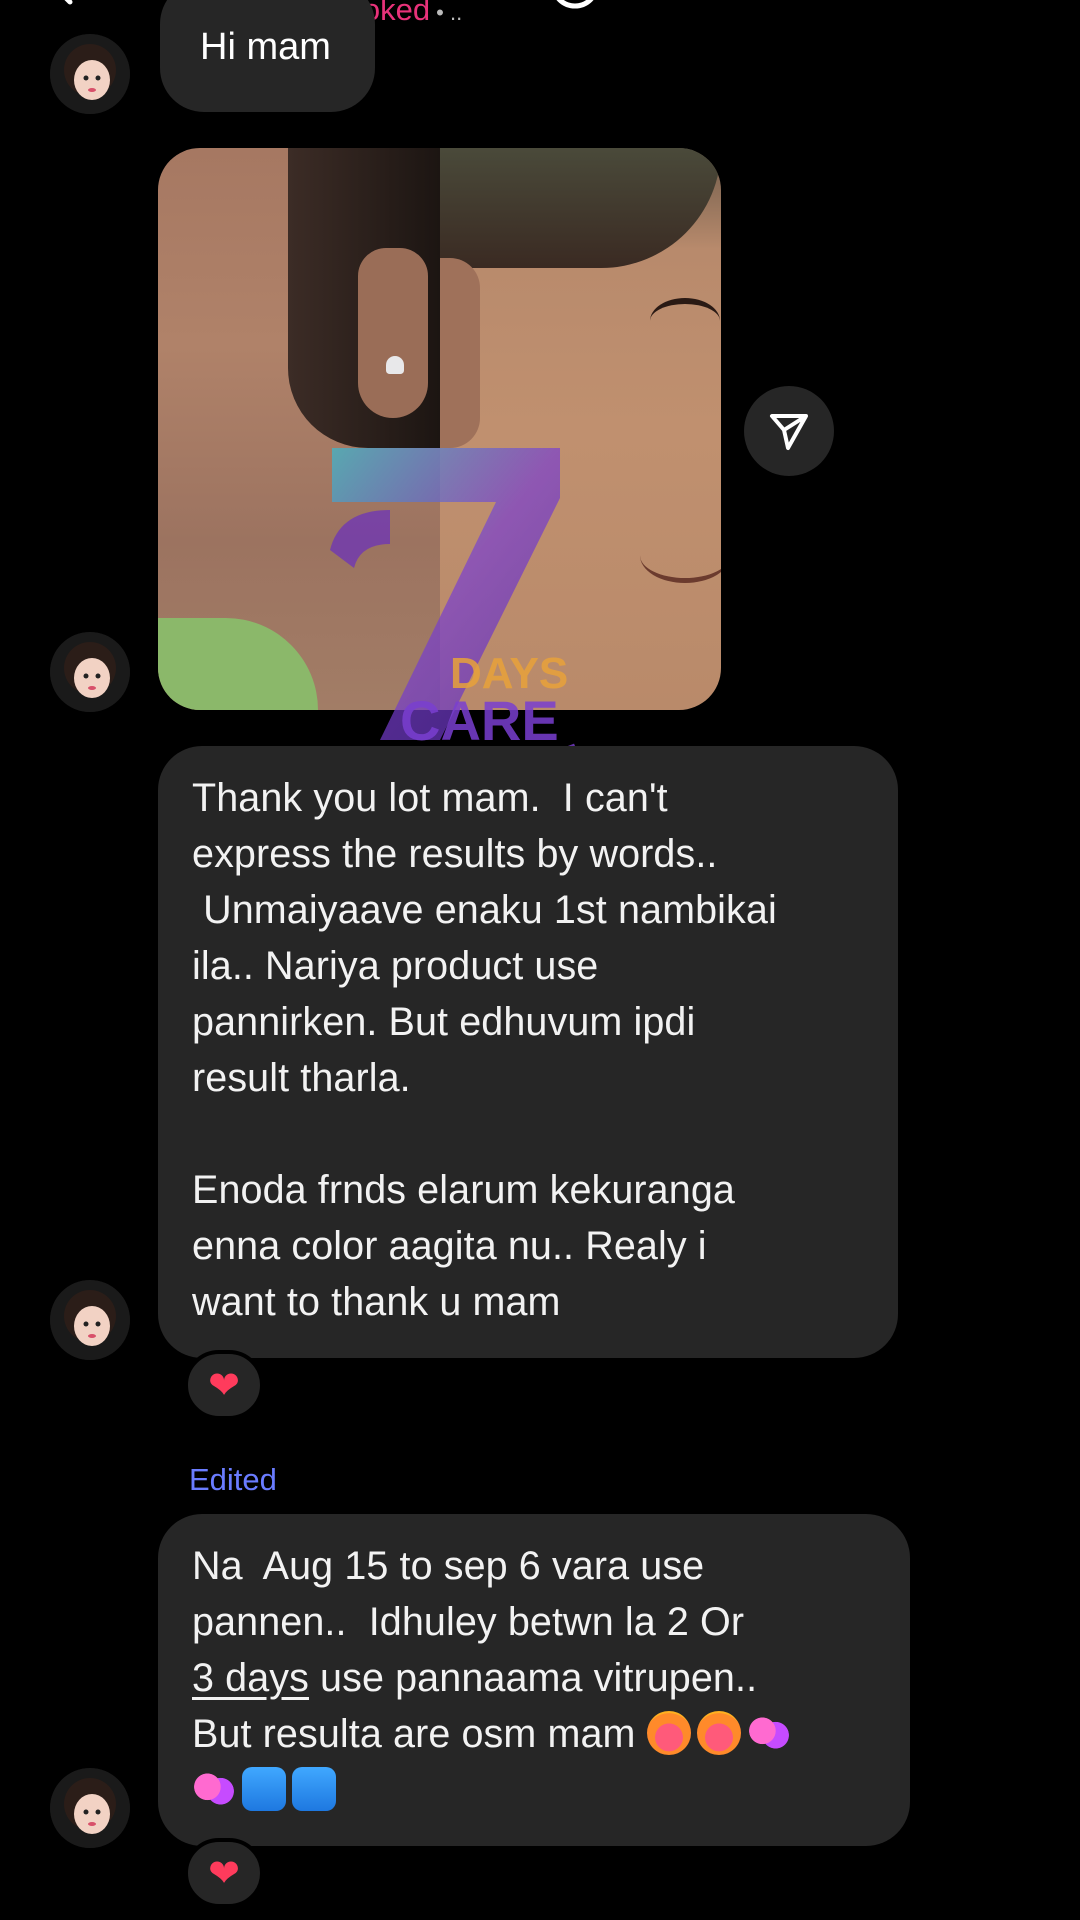 This screenshot has width=1080, height=1920. I want to click on paper-plane-icon, so click(789, 432).